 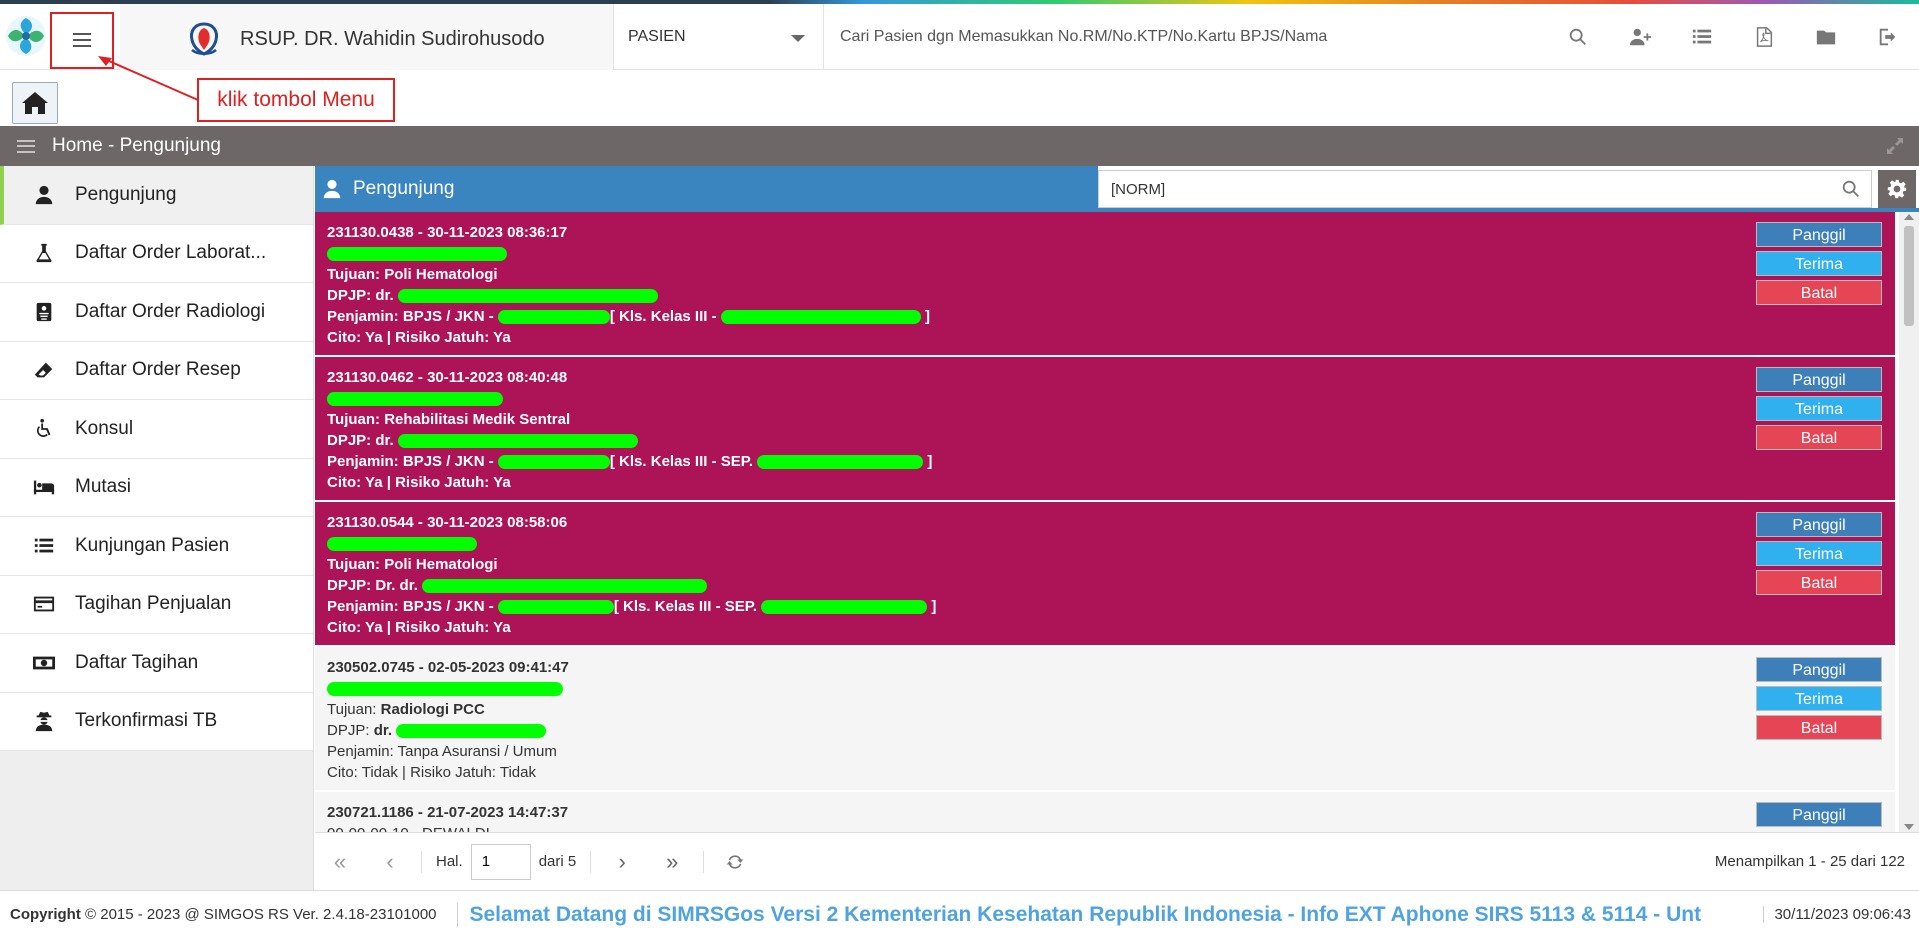 I want to click on patient-name, so click(x=1111, y=253).